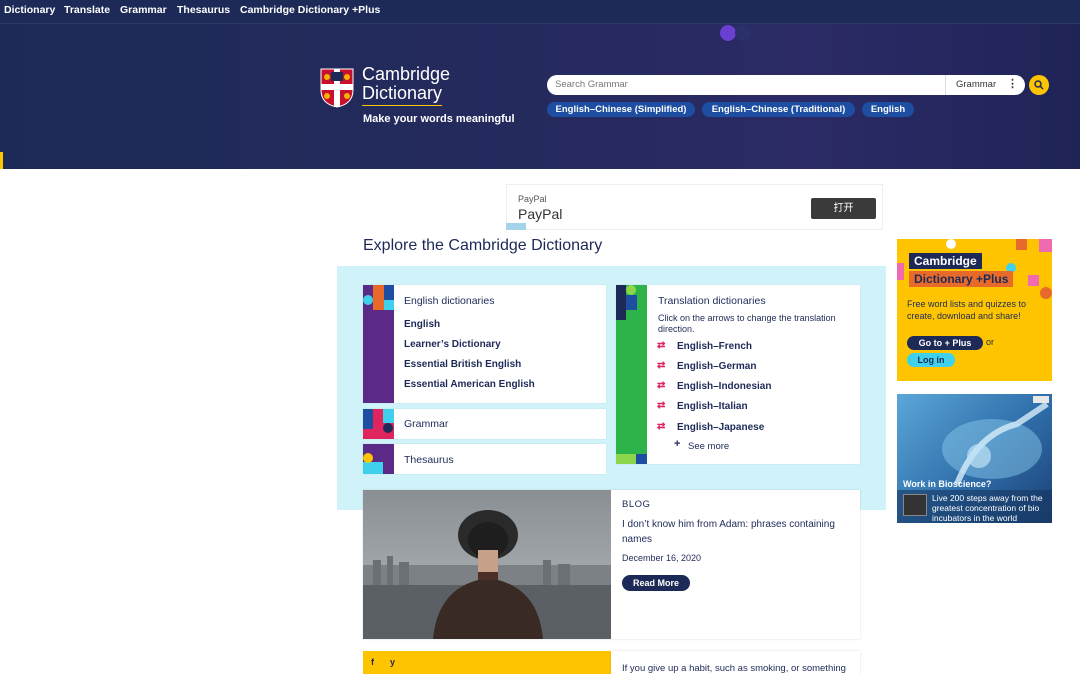 The image size is (1080, 674). Describe the element at coordinates (422, 324) in the screenshot. I see `link-english: English` at that location.